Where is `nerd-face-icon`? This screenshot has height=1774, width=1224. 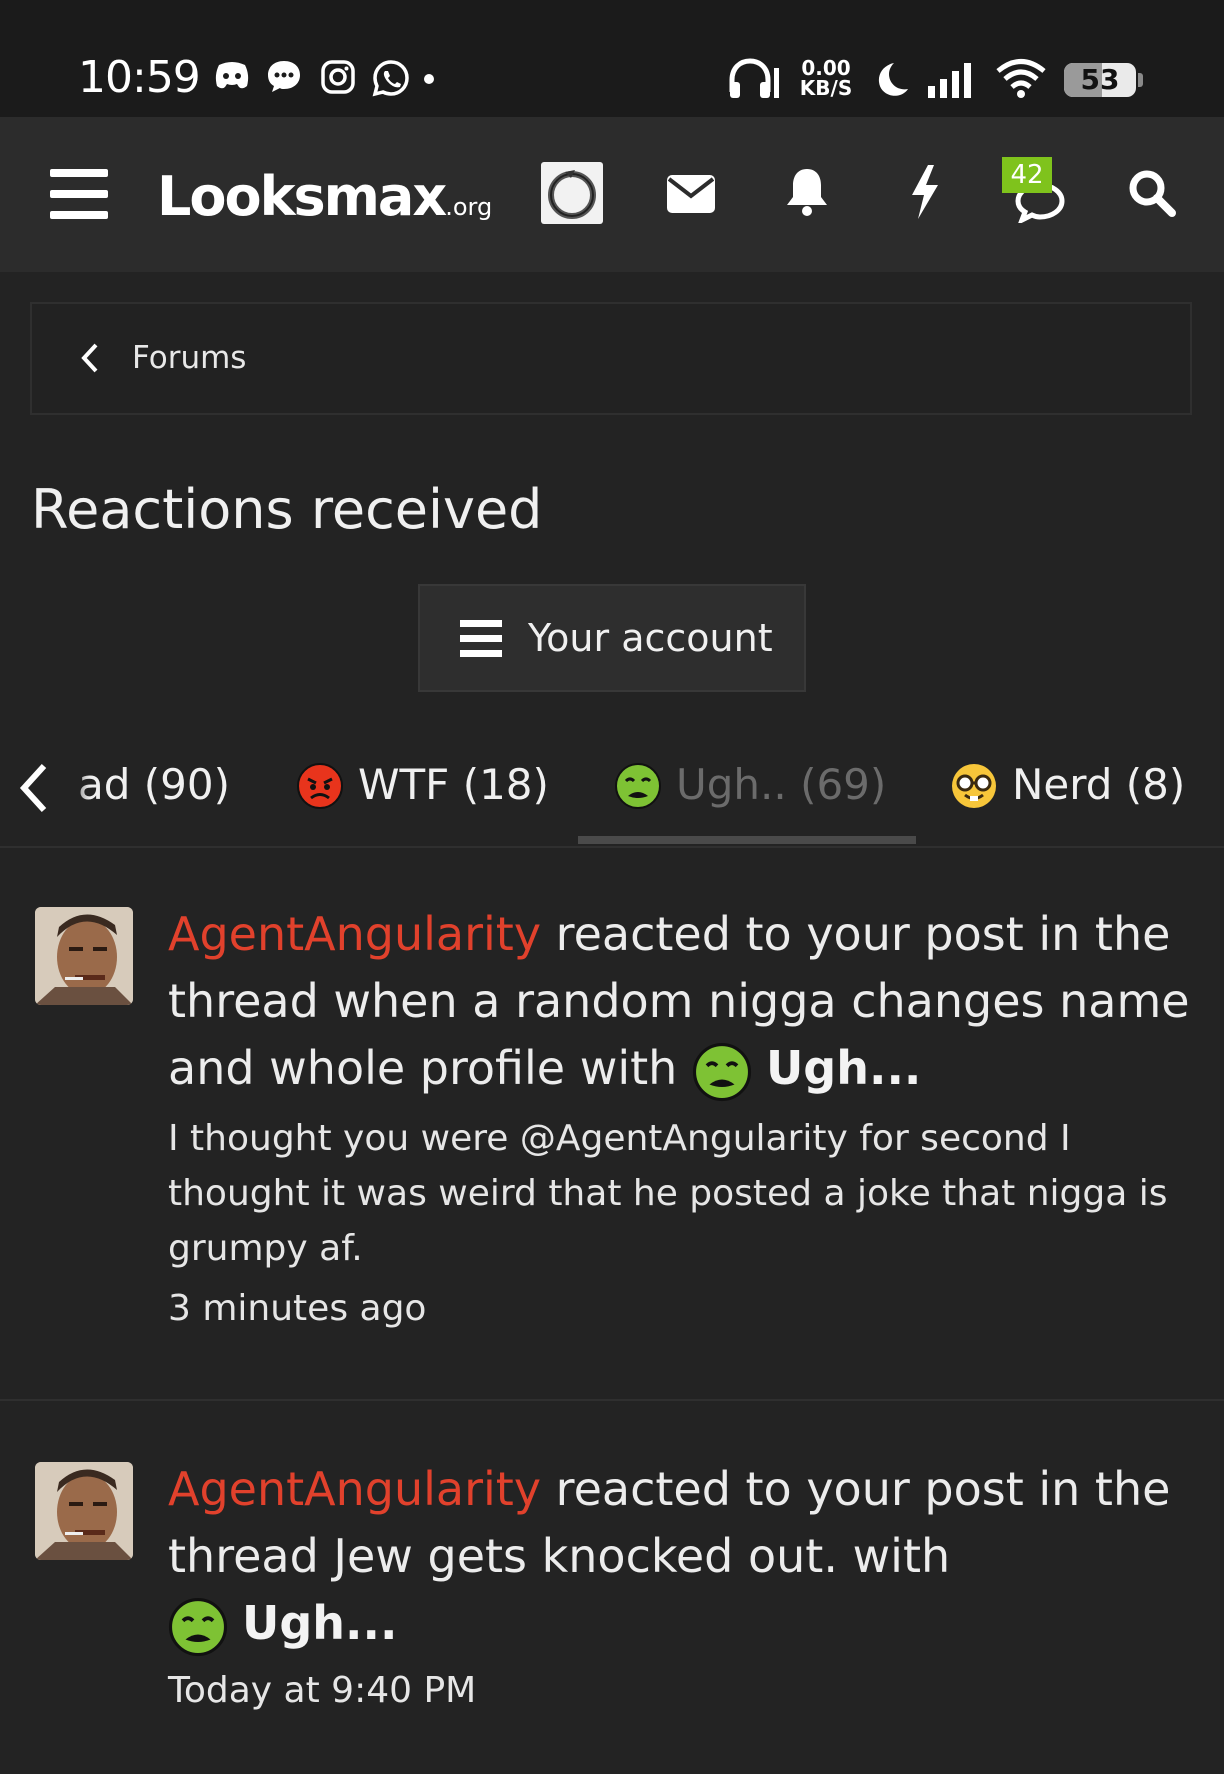
nerd-face-icon is located at coordinates (974, 786).